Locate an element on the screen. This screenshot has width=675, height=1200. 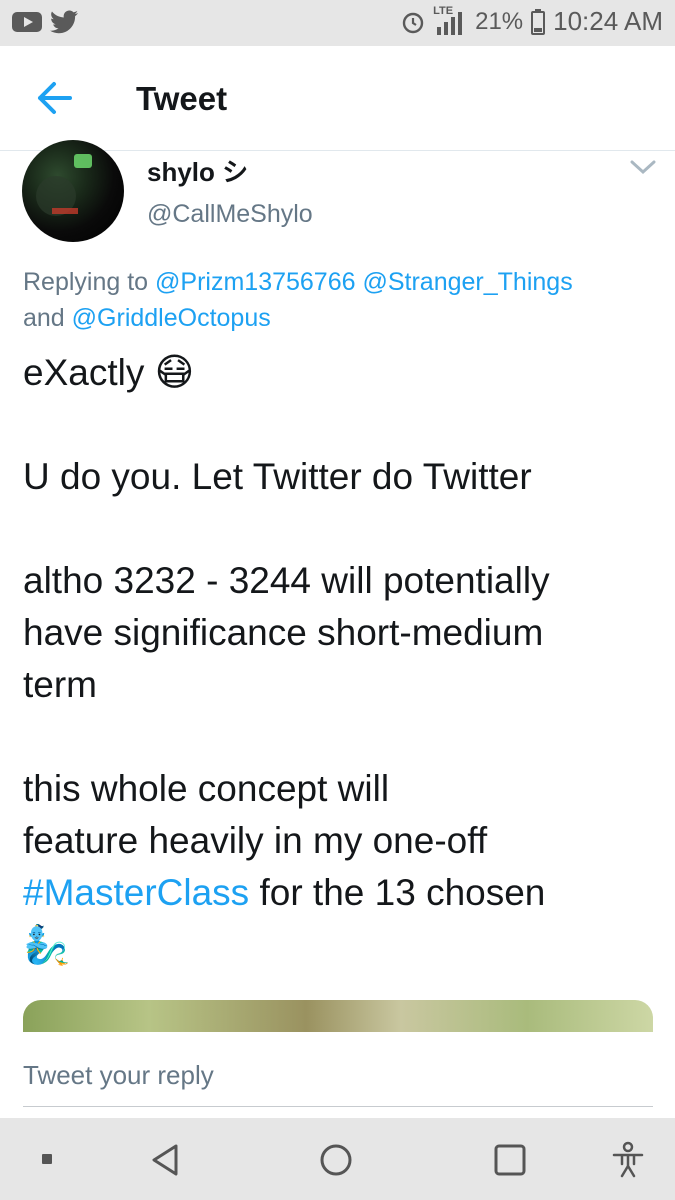
reply-input: Tweet your reply is located at coordinates (118, 1075).